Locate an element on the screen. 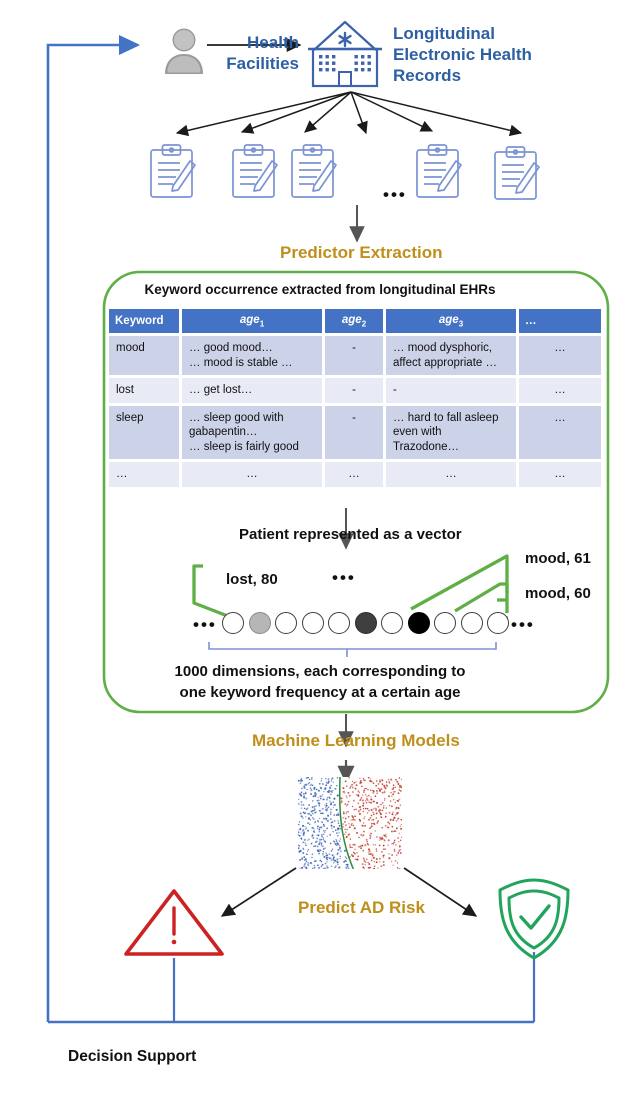 This screenshot has width=640, height=1093. ehr-label-line1: Longitudinal is located at coordinates (444, 33).